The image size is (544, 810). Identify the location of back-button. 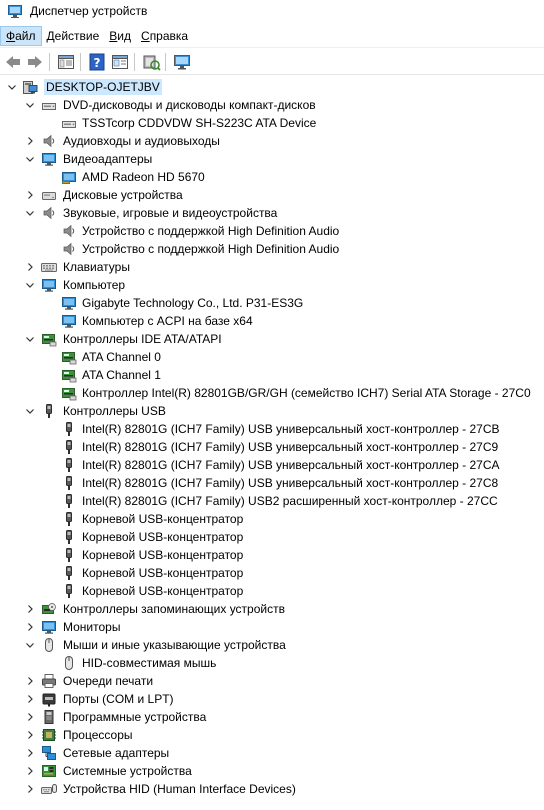
(13, 62).